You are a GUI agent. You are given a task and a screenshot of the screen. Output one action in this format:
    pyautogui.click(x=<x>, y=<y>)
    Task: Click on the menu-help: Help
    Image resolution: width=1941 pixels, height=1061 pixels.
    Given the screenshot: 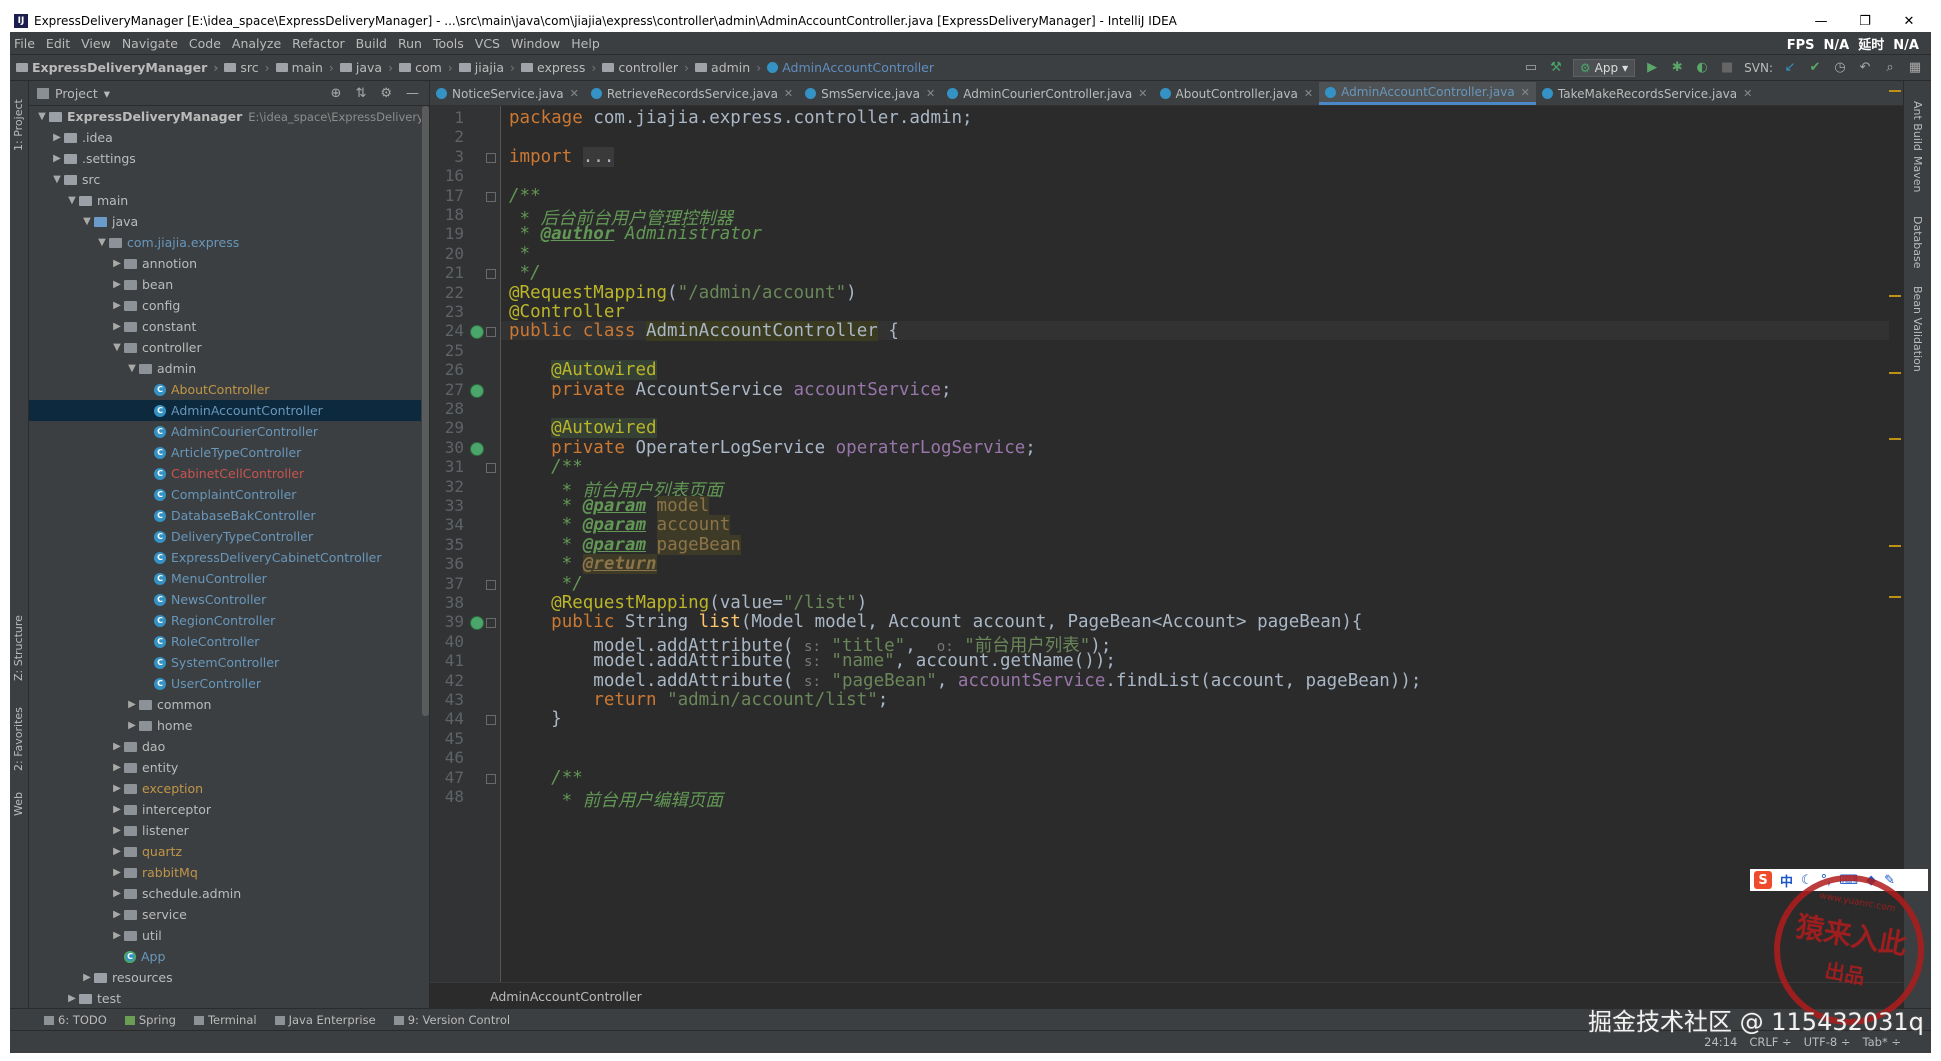 What is the action you would take?
    pyautogui.click(x=585, y=43)
    